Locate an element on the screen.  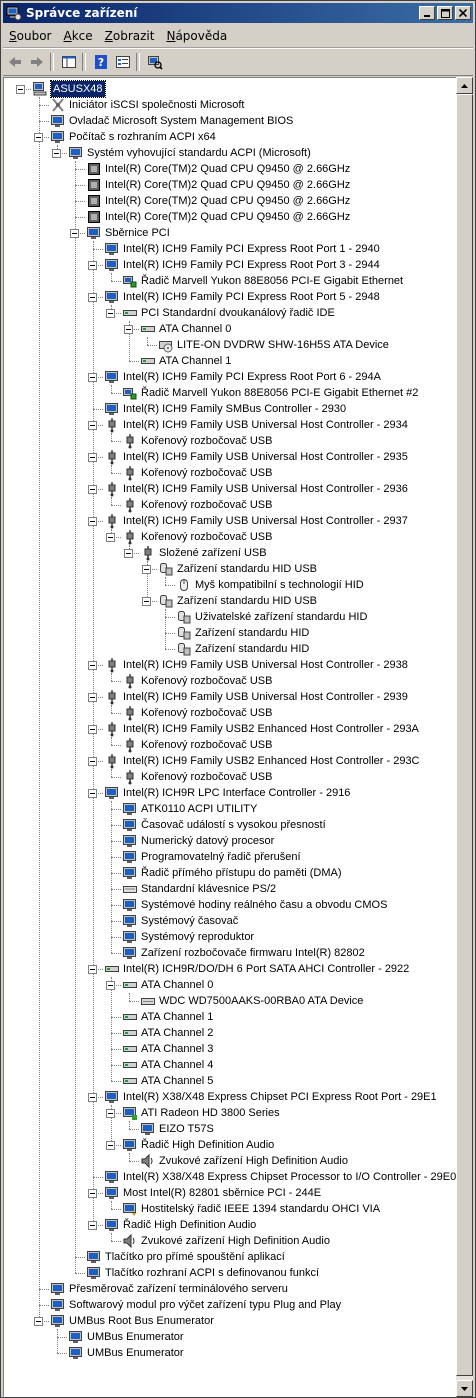
menu-zobrazit: Zobrazit is located at coordinates (130, 36).